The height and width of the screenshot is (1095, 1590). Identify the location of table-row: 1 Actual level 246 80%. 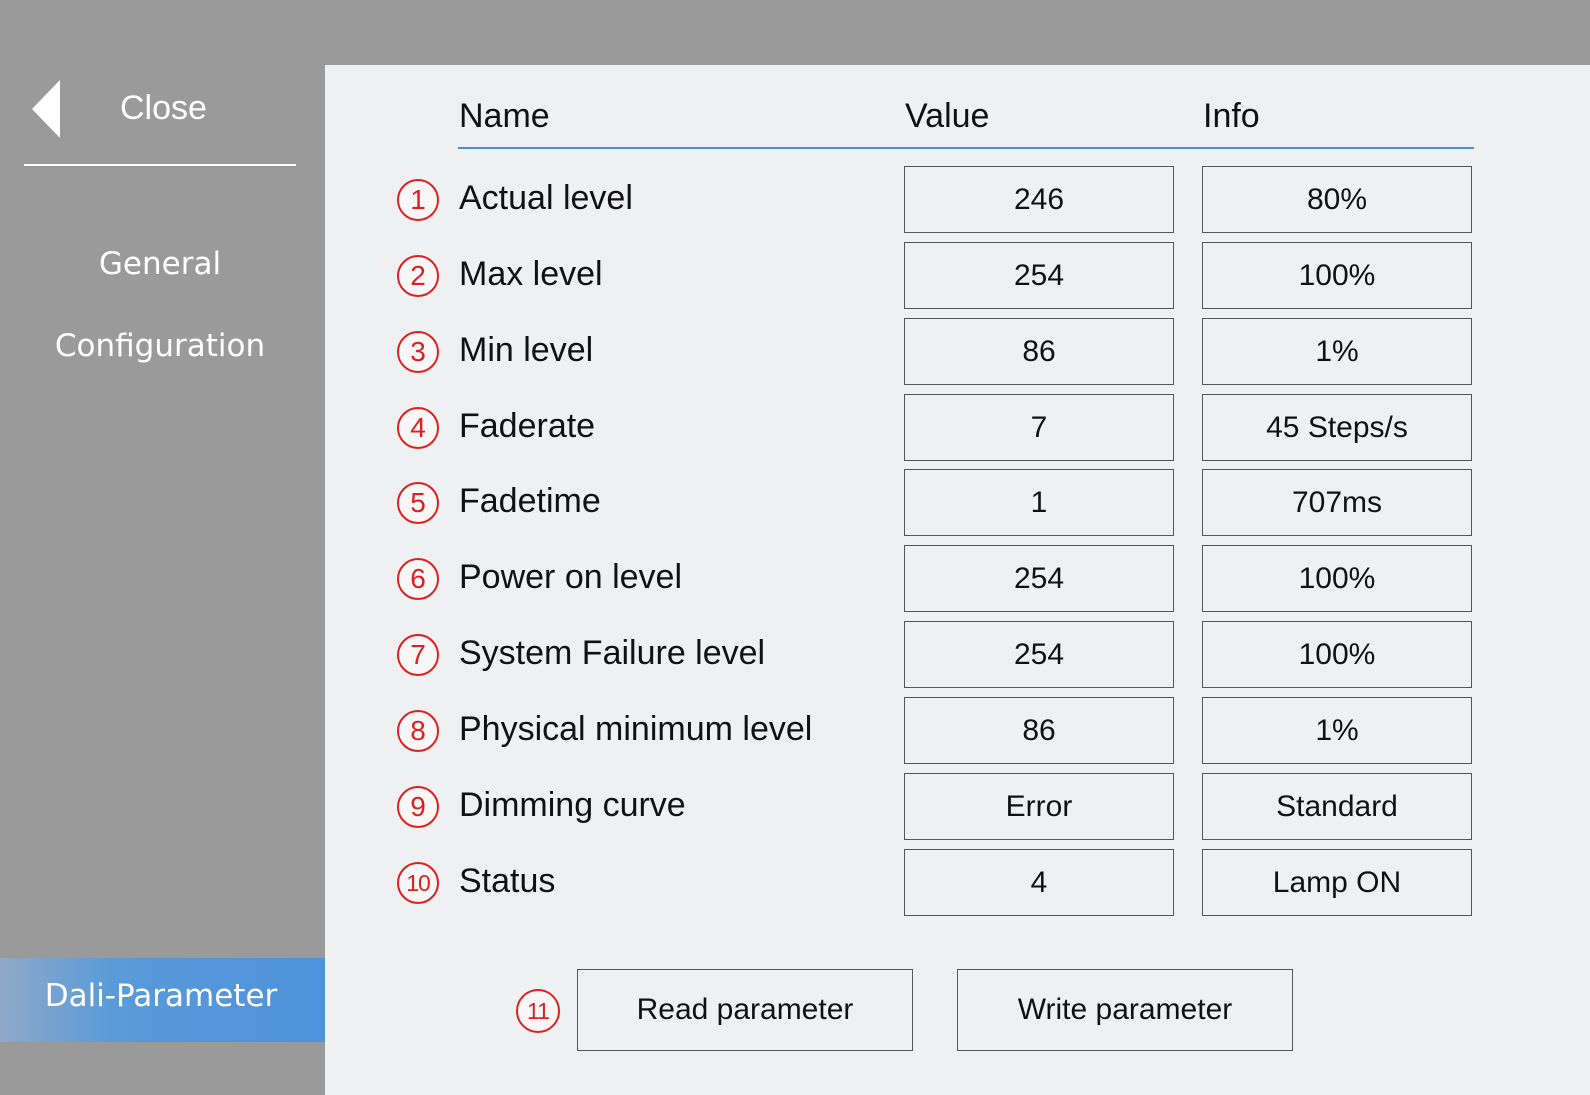
(957, 201).